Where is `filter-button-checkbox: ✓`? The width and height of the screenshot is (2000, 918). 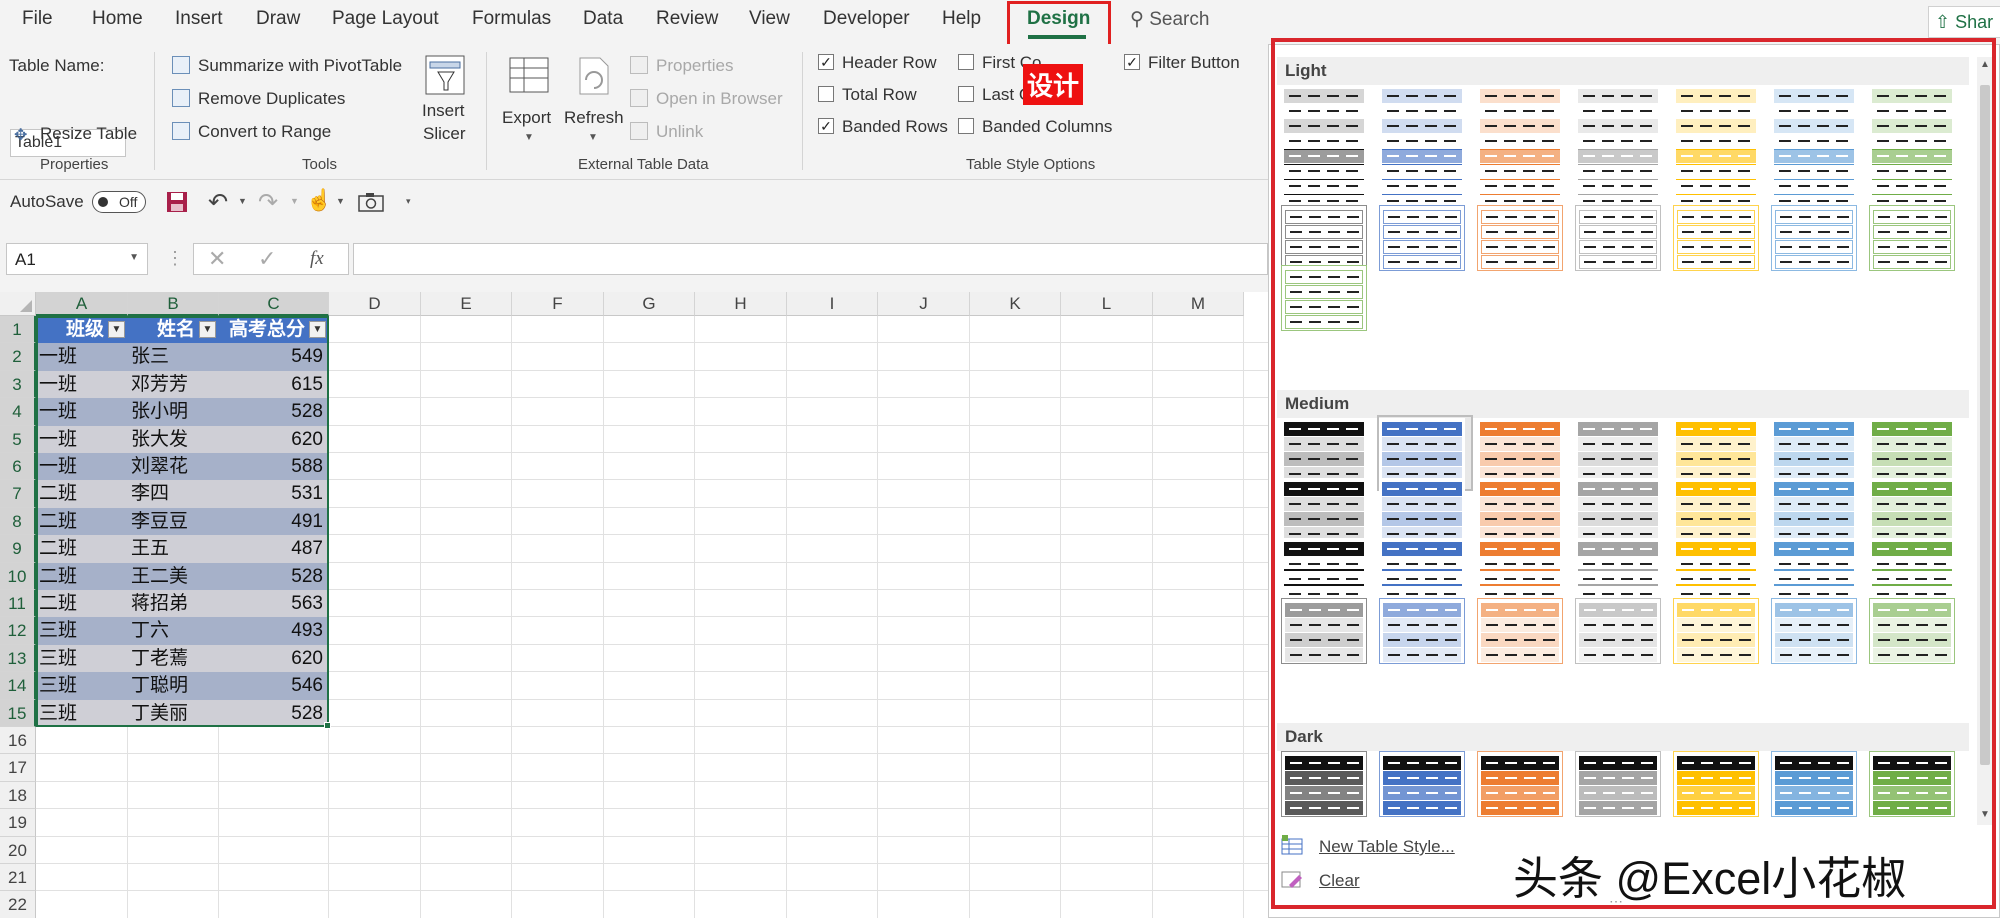
filter-button-checkbox: ✓ is located at coordinates (1132, 62).